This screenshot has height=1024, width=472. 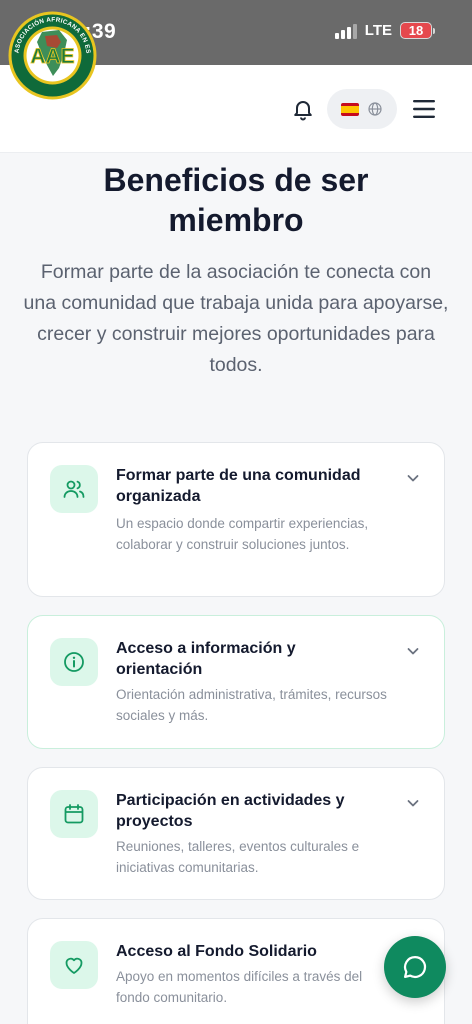 I want to click on info-icon, so click(x=74, y=662).